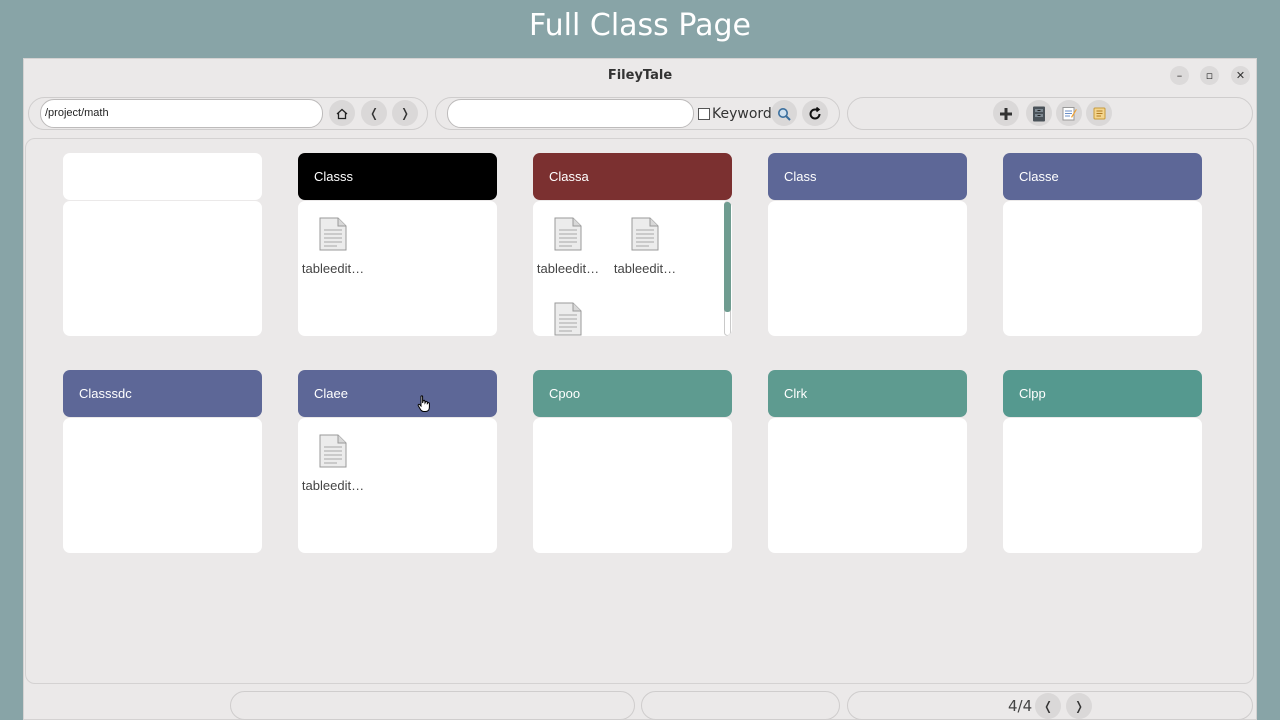 Image resolution: width=1280 pixels, height=720 pixels. Describe the element at coordinates (1209, 75) in the screenshot. I see `maximize-button: ▫` at that location.